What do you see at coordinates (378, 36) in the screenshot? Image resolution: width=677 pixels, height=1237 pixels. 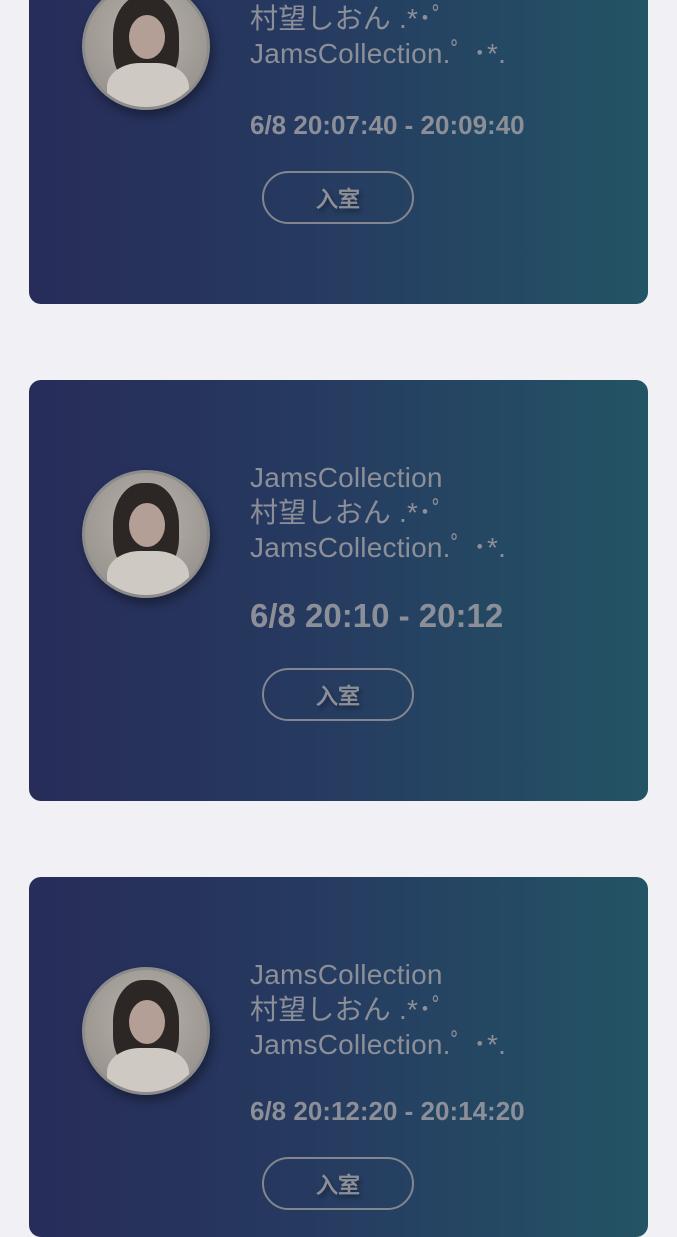 I see `card-title: 村望しおん .*･ﾟ JamsCollection.ﾟ ･*.` at bounding box center [378, 36].